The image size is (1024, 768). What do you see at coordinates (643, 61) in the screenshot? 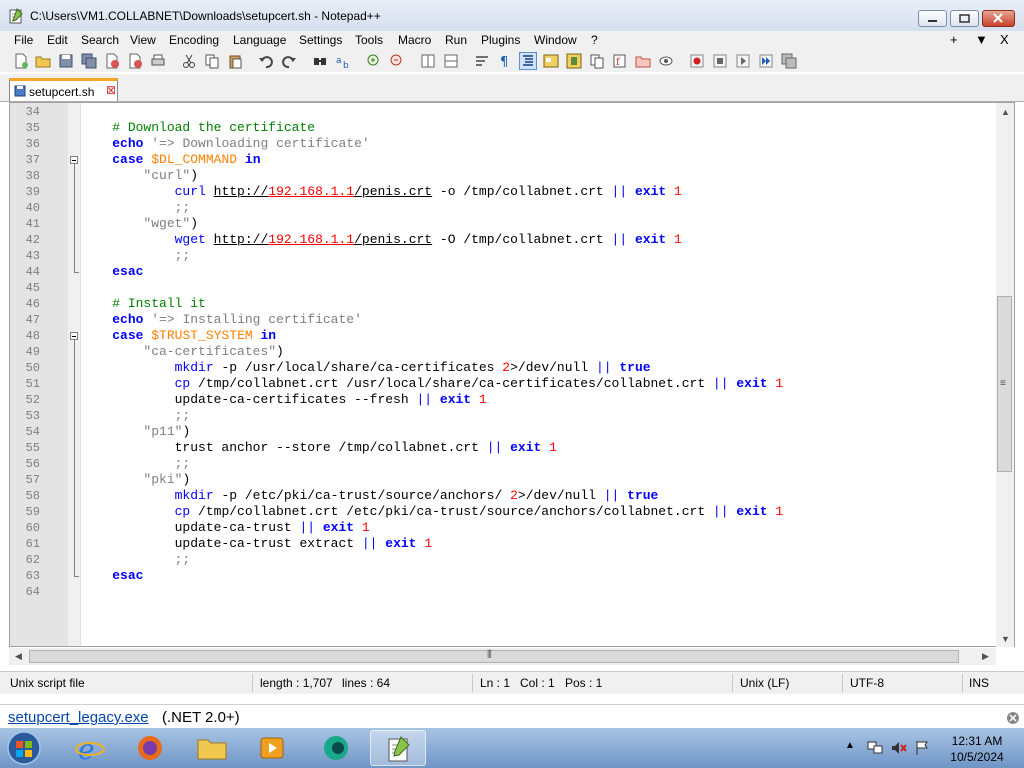
I see `folder-workspace-icon` at bounding box center [643, 61].